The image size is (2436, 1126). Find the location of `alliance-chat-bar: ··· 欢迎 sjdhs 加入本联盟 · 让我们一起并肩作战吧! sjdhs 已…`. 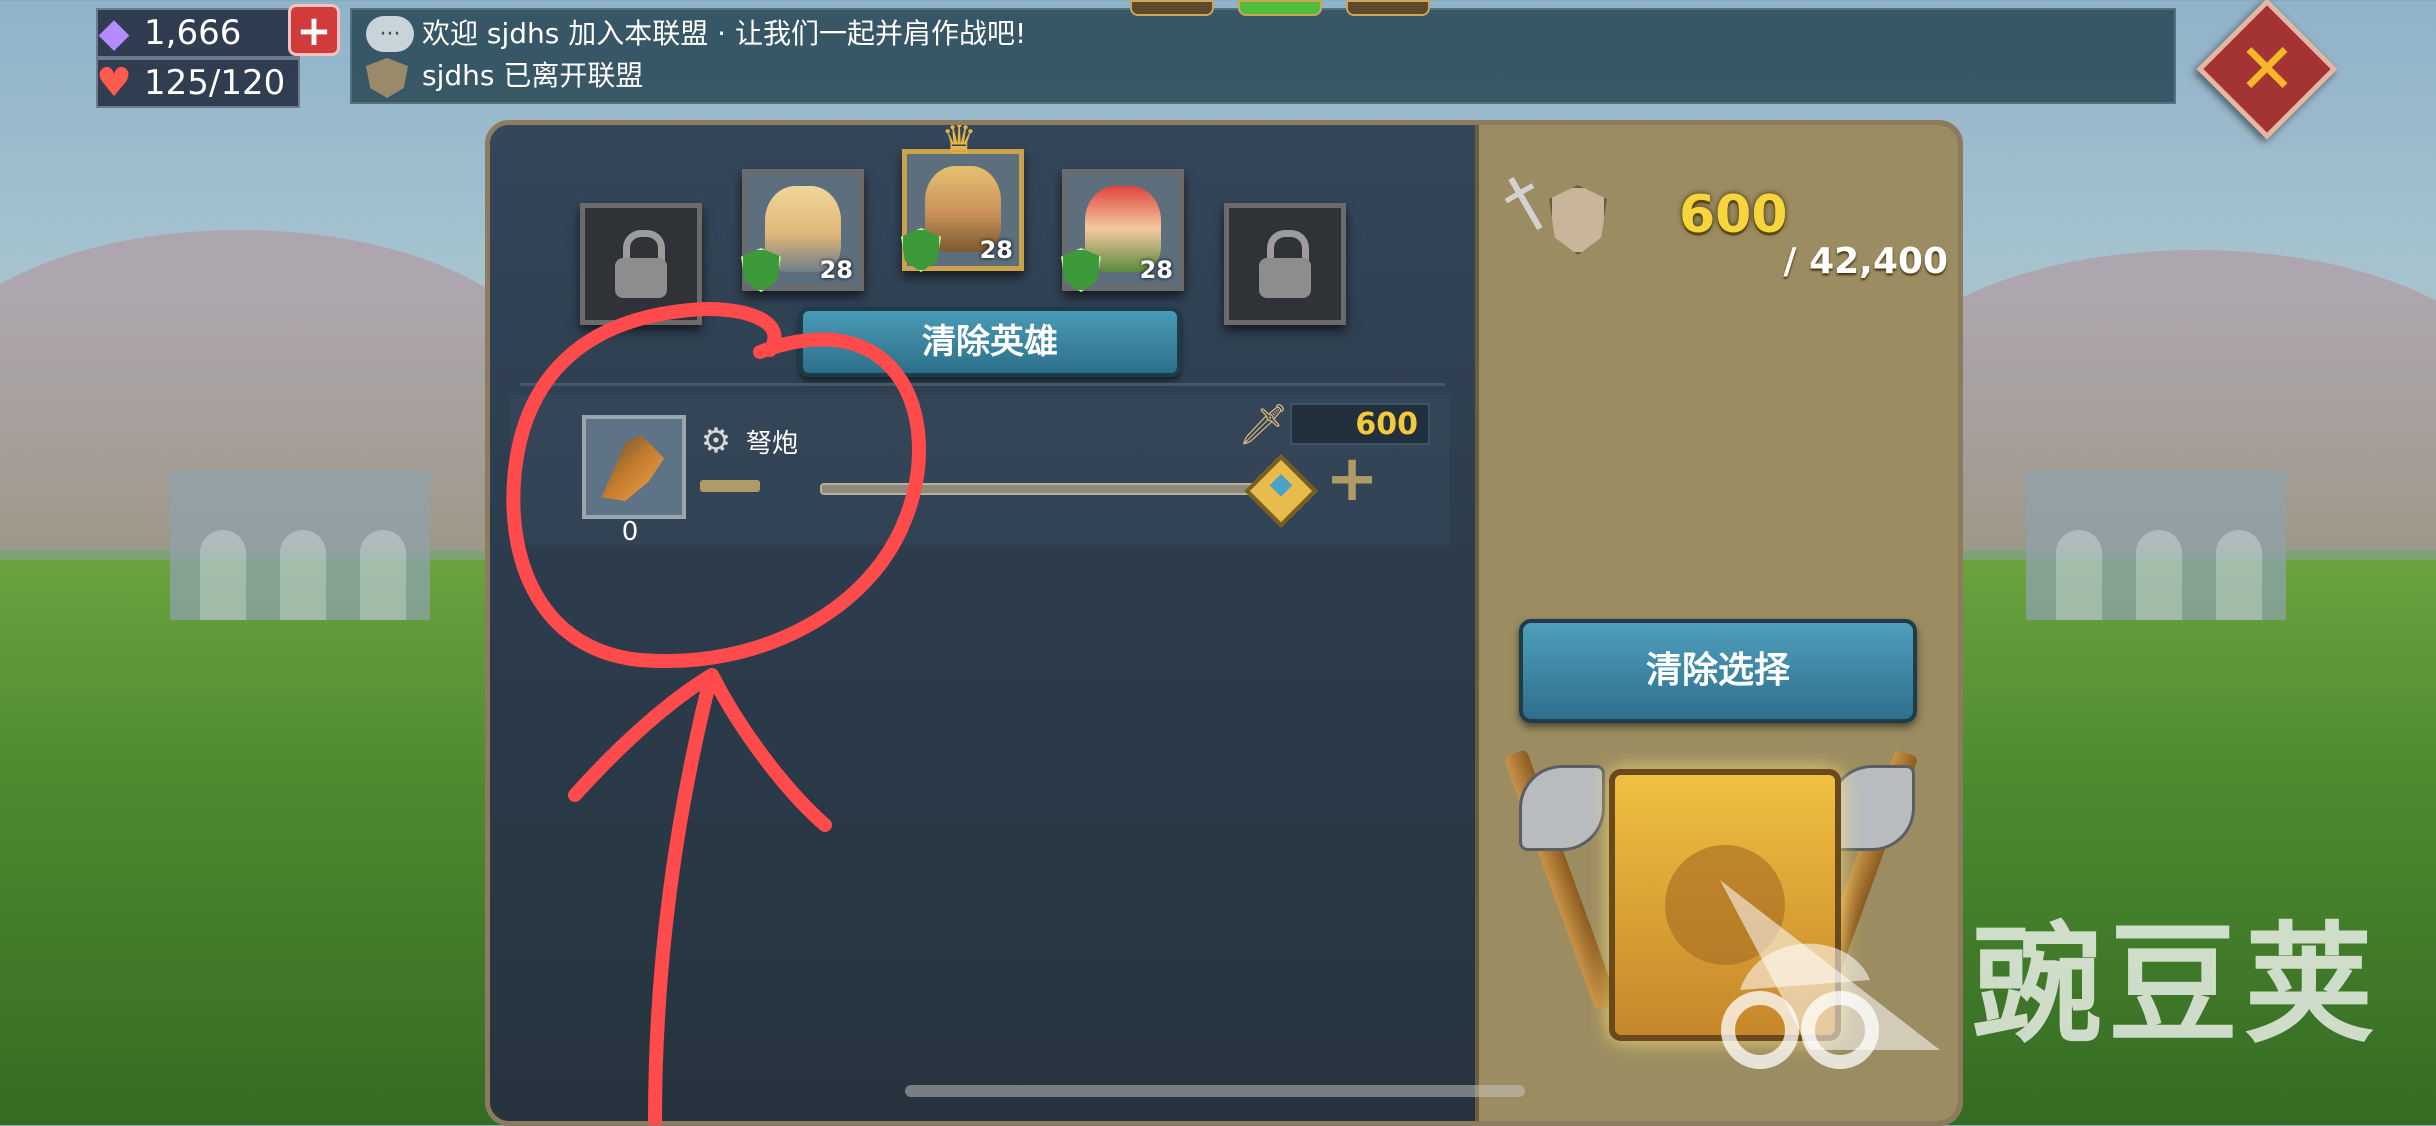

alliance-chat-bar: ··· 欢迎 sjdhs 加入本联盟 · 让我们一起并肩作战吧! sjdhs 已… is located at coordinates (1263, 56).